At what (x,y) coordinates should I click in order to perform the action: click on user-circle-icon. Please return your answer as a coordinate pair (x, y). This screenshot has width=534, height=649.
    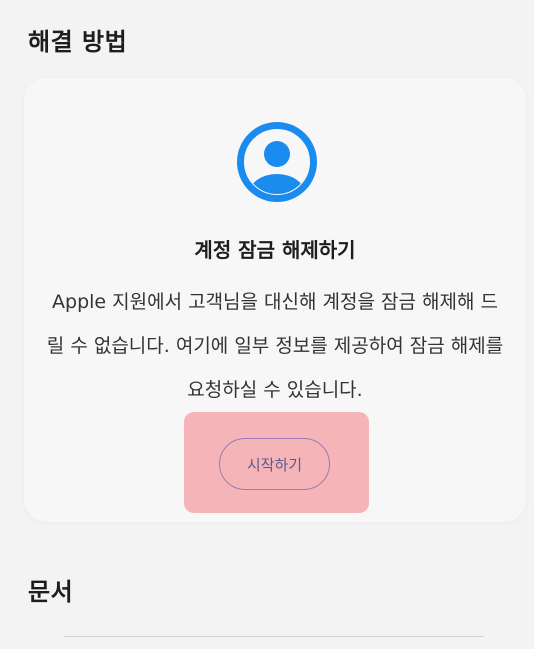
    Looking at the image, I should click on (277, 162).